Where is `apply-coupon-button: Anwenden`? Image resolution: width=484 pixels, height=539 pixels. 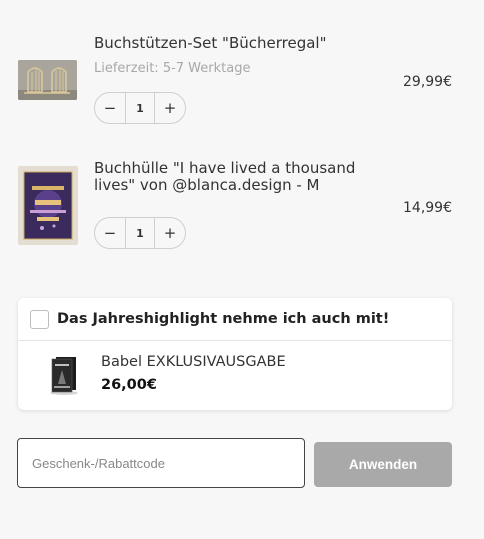 apply-coupon-button: Anwenden is located at coordinates (383, 464).